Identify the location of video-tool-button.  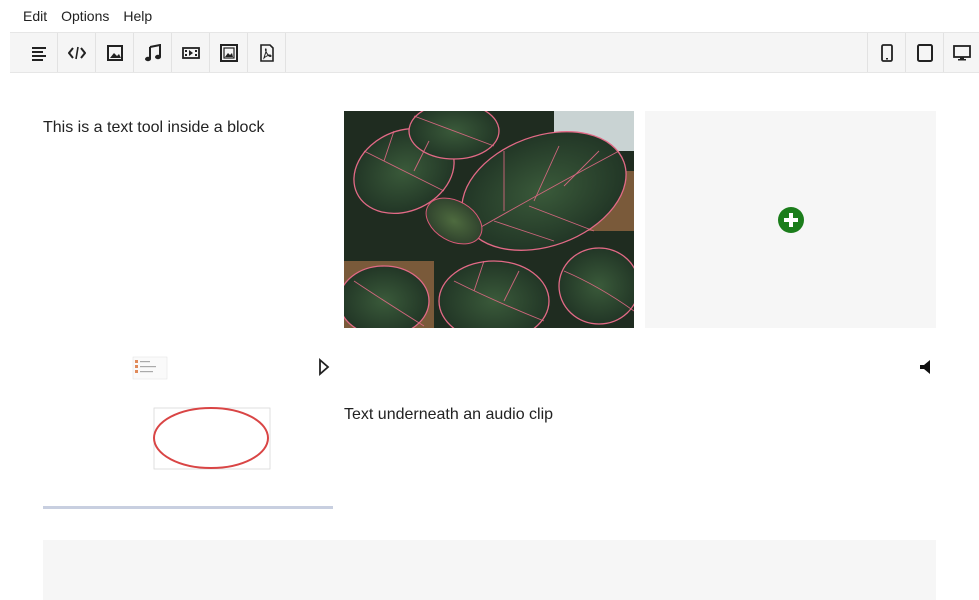
(191, 52).